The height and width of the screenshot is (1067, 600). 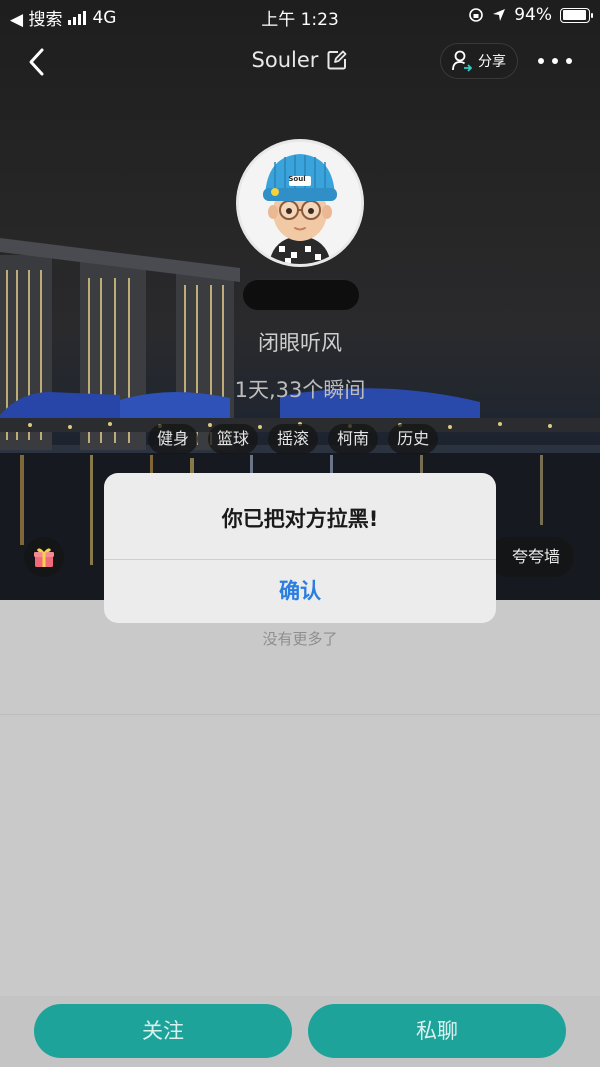 I want to click on battery-fill, so click(x=574, y=15).